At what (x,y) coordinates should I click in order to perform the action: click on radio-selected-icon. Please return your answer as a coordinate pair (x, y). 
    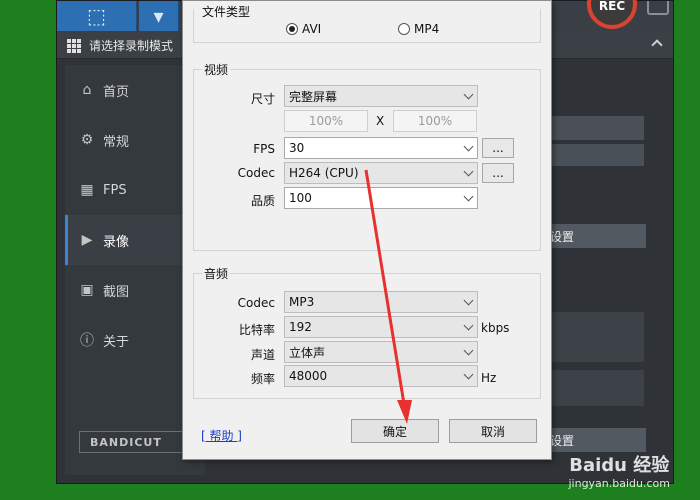
    Looking at the image, I should click on (292, 29).